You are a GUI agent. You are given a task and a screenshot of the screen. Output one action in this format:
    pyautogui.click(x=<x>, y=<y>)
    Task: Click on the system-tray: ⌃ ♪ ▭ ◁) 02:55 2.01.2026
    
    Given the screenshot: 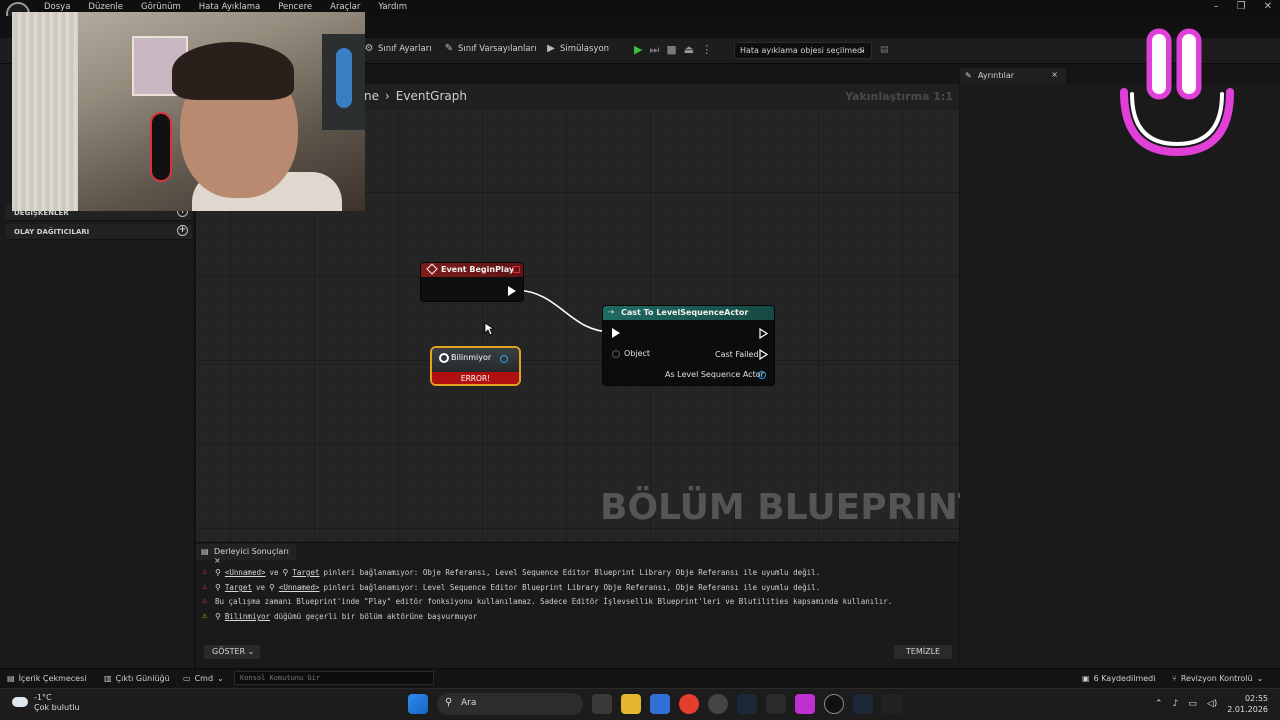 What is the action you would take?
    pyautogui.click(x=1211, y=704)
    